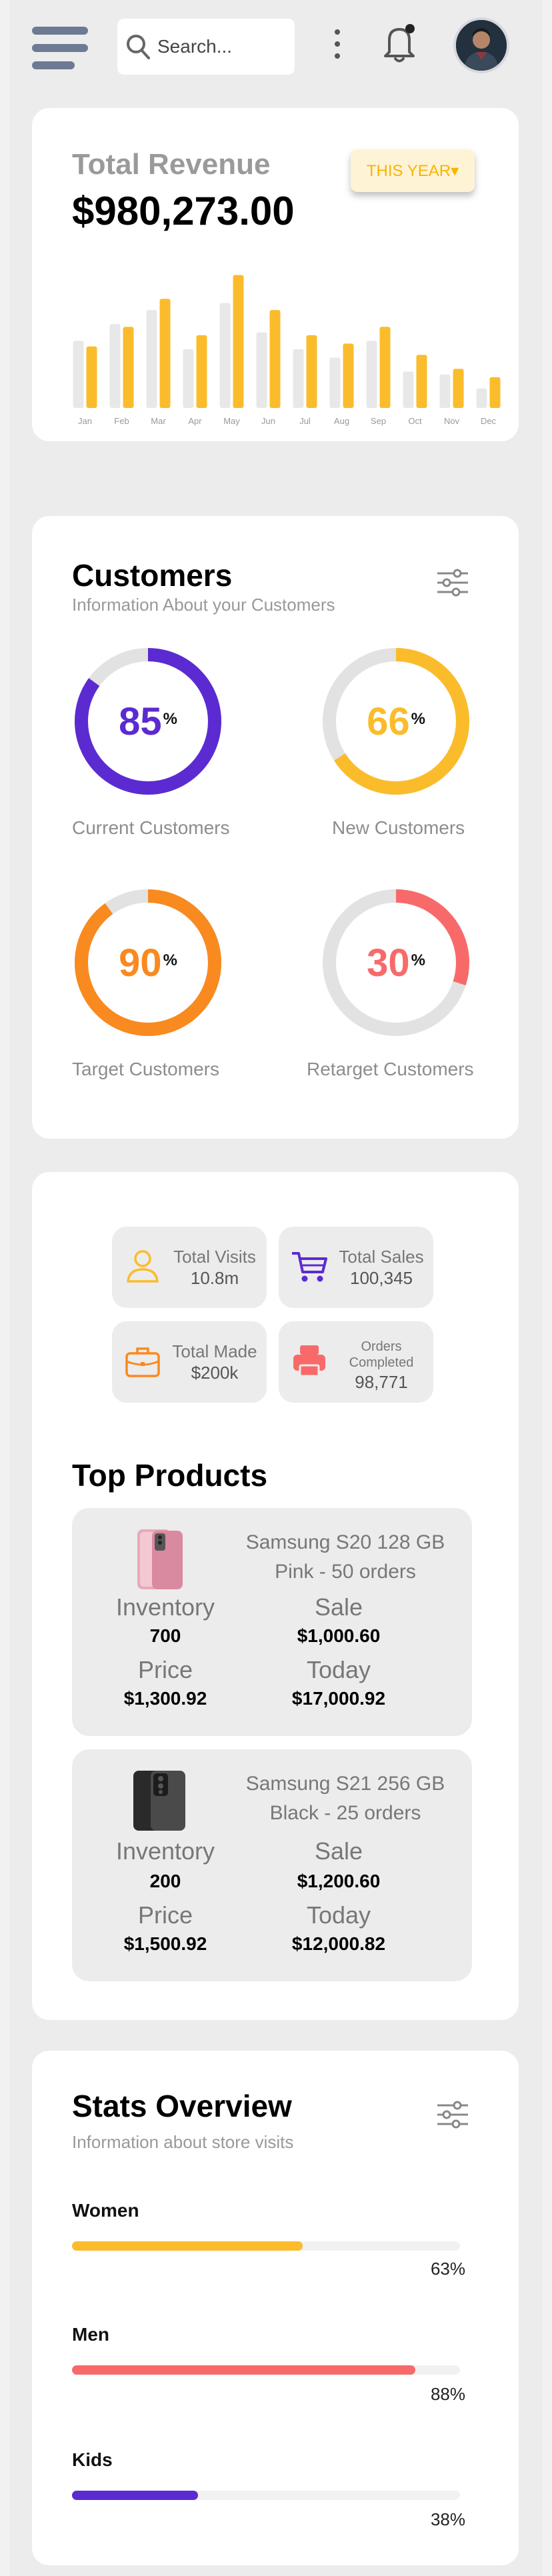  What do you see at coordinates (309, 1361) in the screenshot?
I see `printer-icon` at bounding box center [309, 1361].